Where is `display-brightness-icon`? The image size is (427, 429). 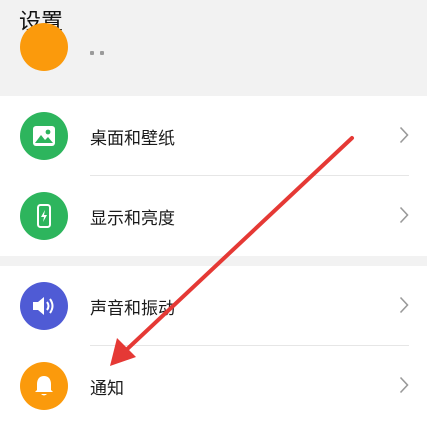
display-brightness-icon is located at coordinates (44, 216).